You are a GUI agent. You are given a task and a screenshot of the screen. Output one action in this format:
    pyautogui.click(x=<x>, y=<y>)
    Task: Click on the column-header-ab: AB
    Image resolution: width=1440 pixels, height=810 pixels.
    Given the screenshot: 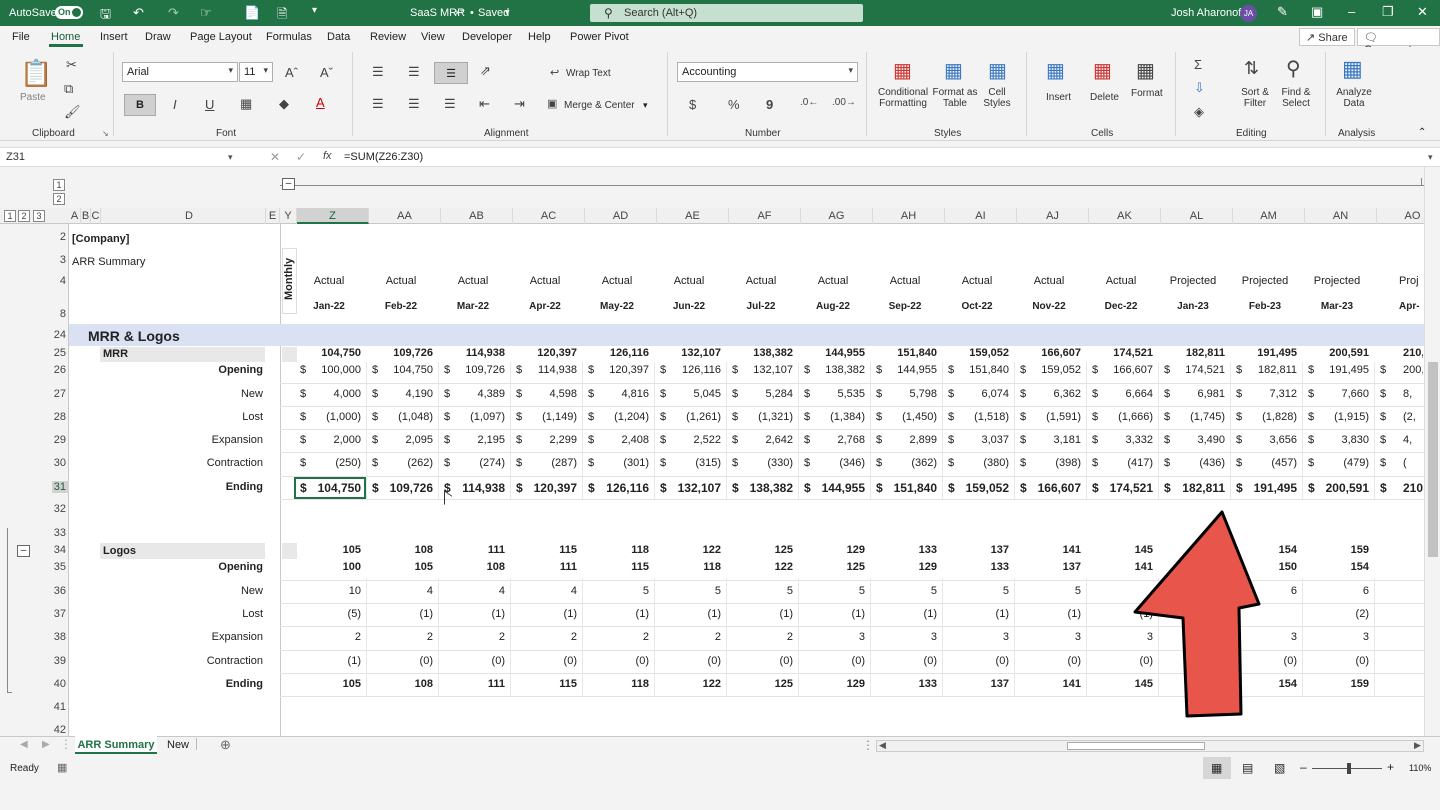 What is the action you would take?
    pyautogui.click(x=477, y=216)
    